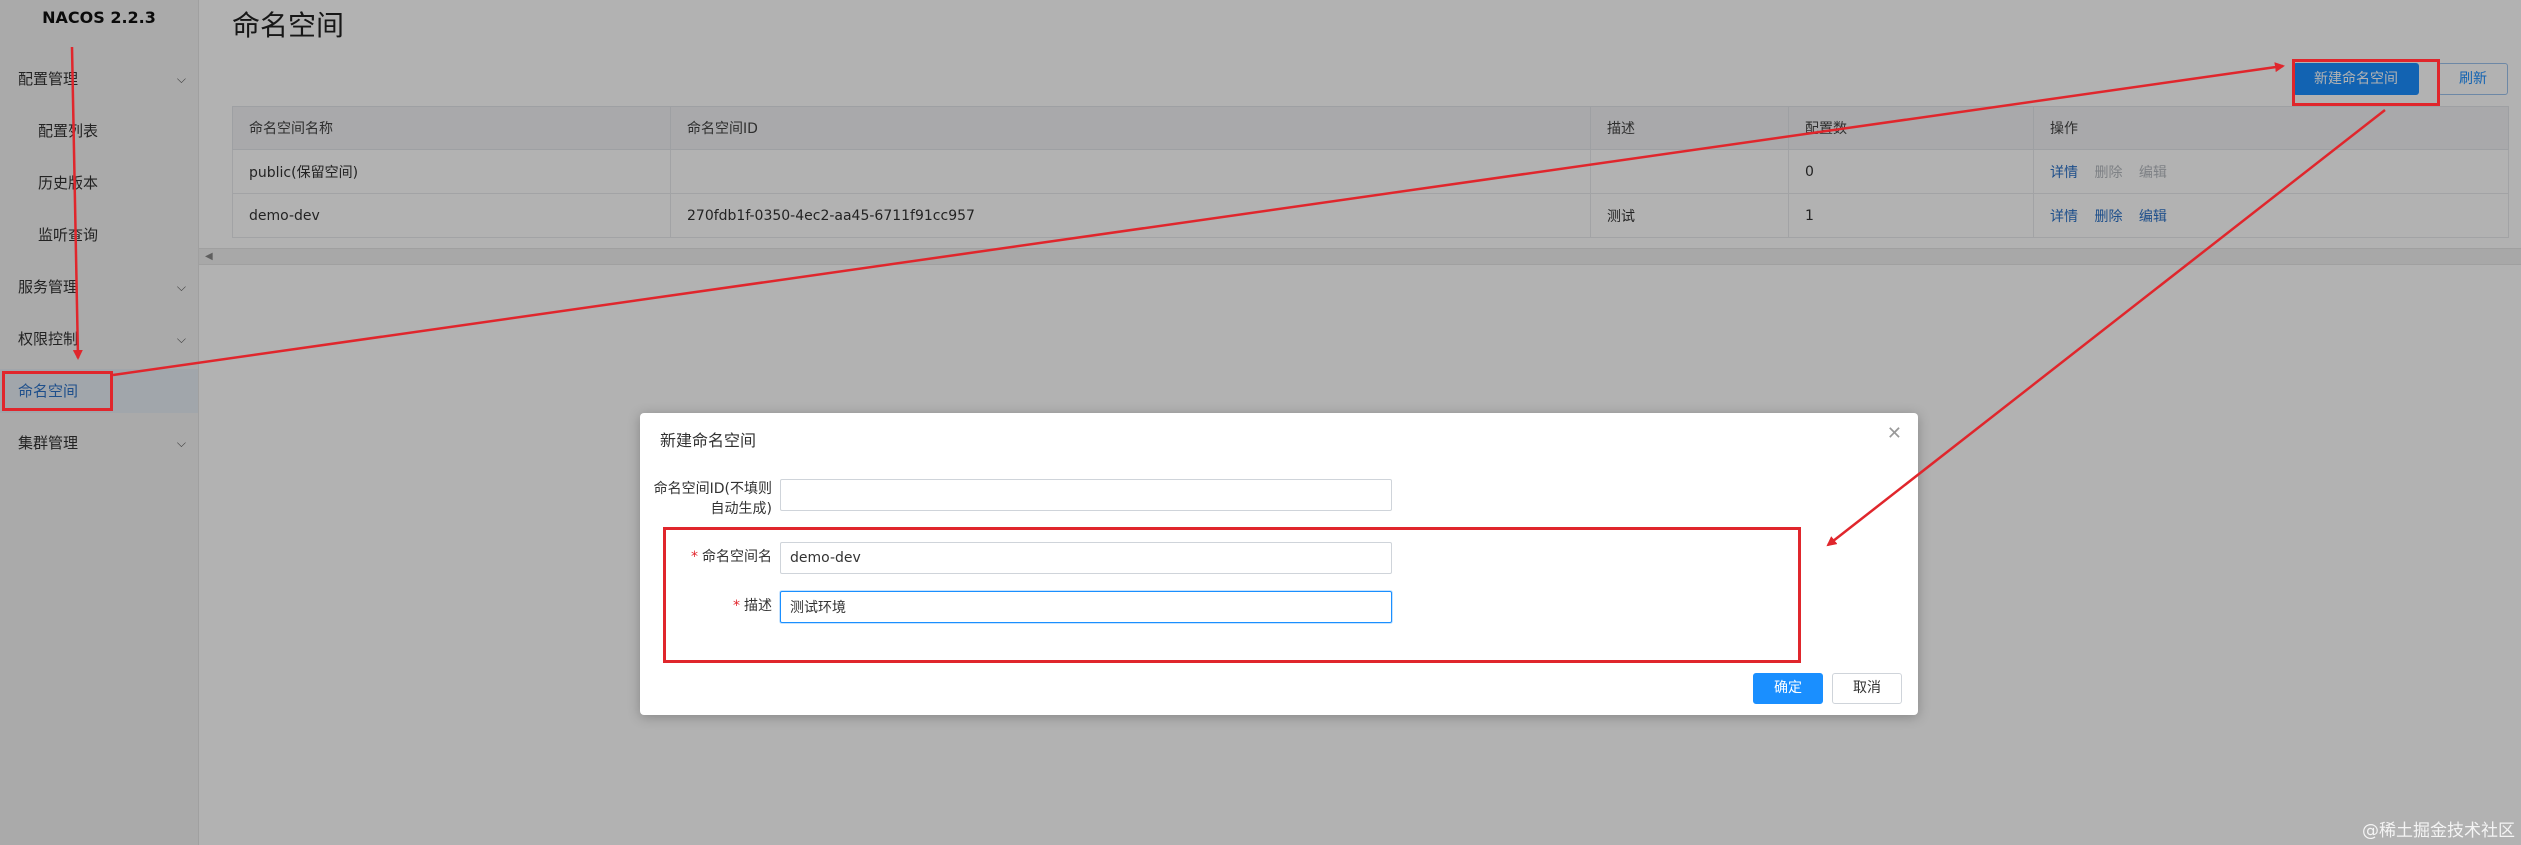  I want to click on dialog-title: 新建命名空间, so click(708, 440).